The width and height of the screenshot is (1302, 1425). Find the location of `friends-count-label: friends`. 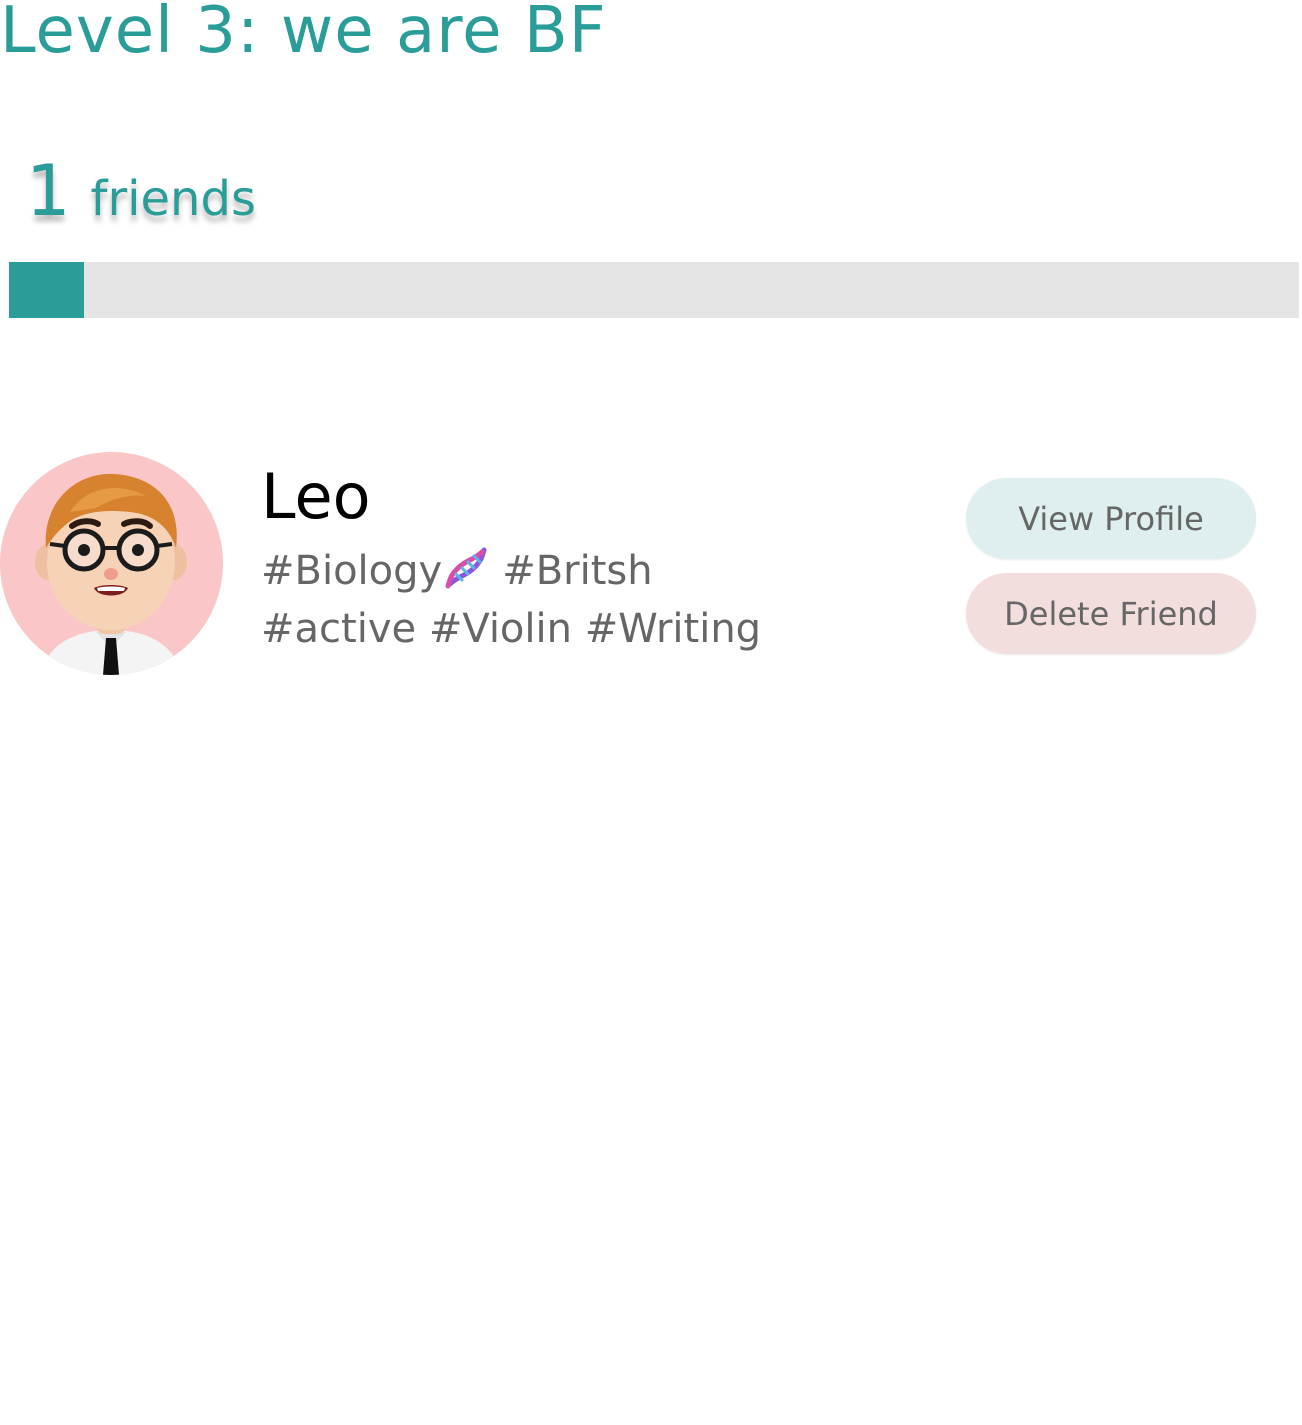

friends-count-label: friends is located at coordinates (173, 199).